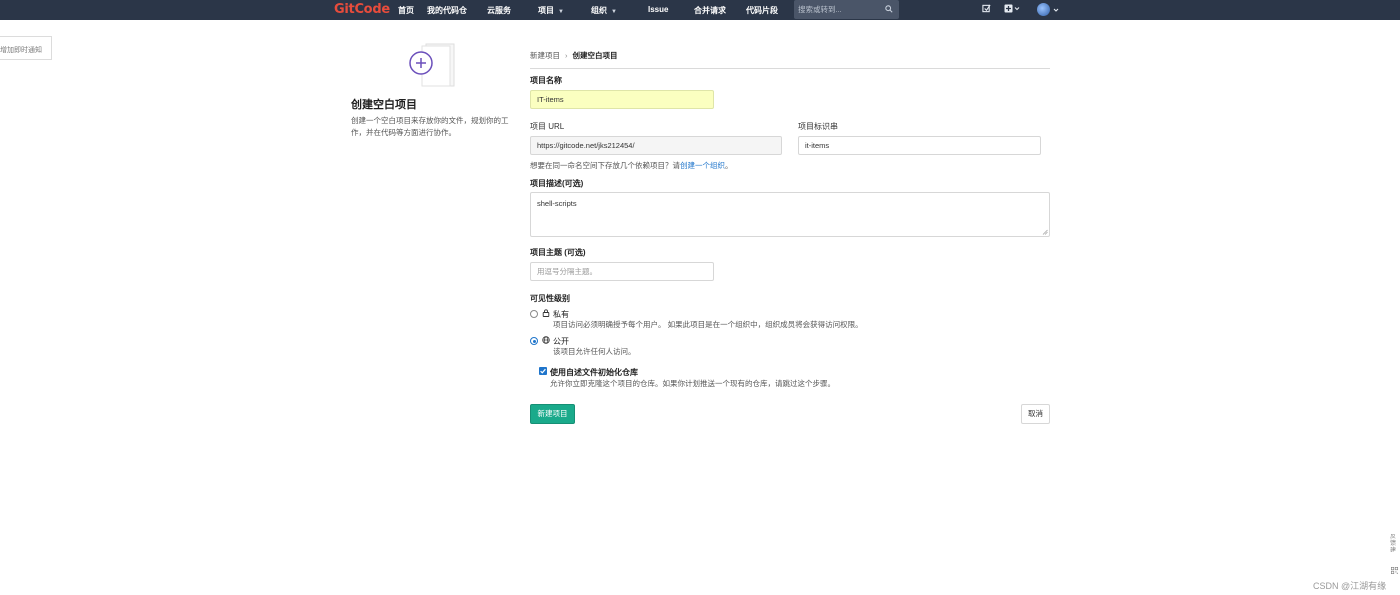 This screenshot has height=595, width=1400. Describe the element at coordinates (557, 203) in the screenshot. I see `project-description-value: shell-scripts` at that location.